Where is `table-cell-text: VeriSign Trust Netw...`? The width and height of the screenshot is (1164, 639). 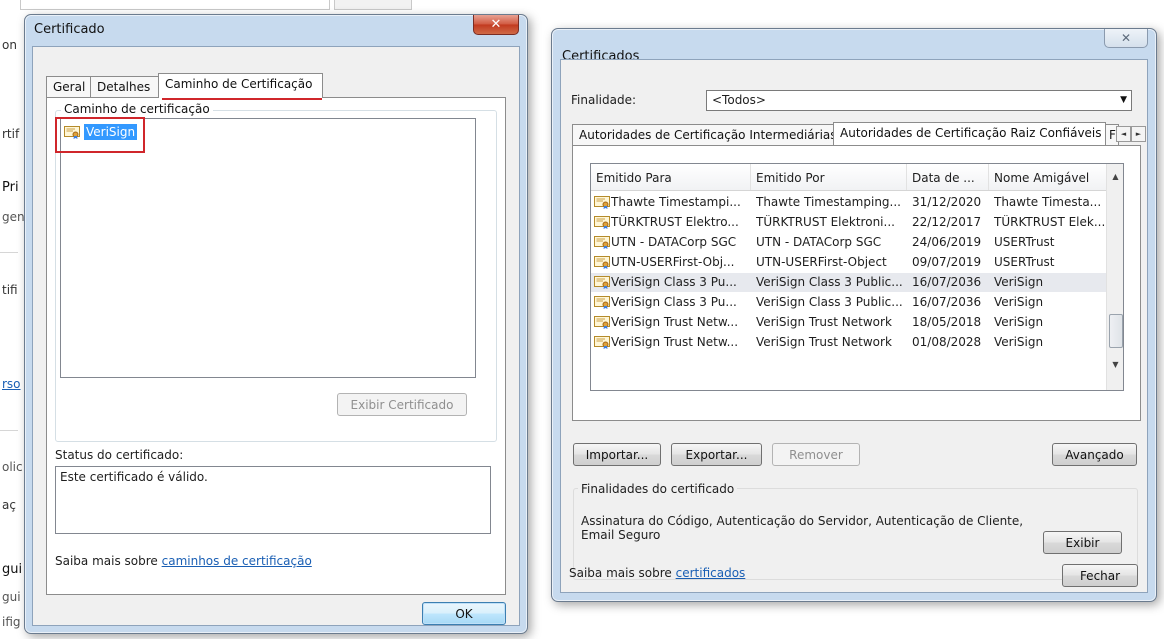 table-cell-text: VeriSign Trust Netw... is located at coordinates (675, 322).